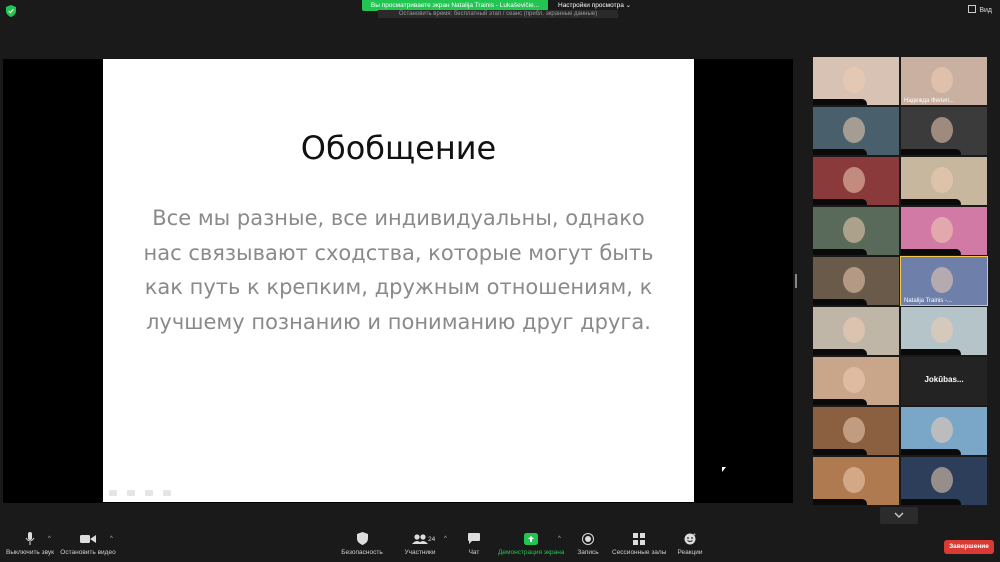 The height and width of the screenshot is (562, 1000). I want to click on shield-icon, so click(362, 538).